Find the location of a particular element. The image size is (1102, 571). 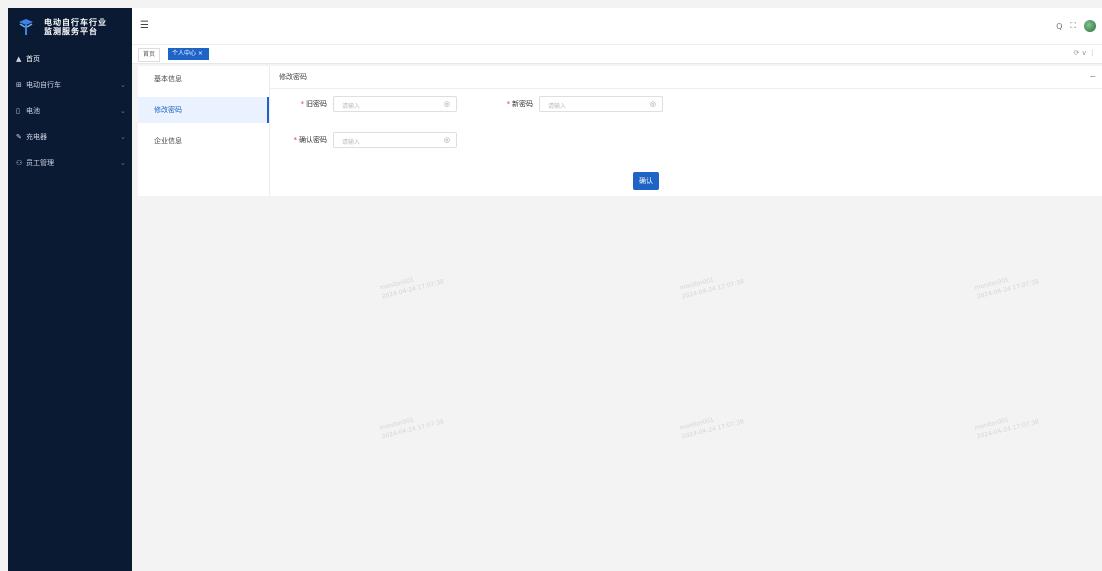

header-tools: Q ⛶ is located at coordinates (1076, 26).